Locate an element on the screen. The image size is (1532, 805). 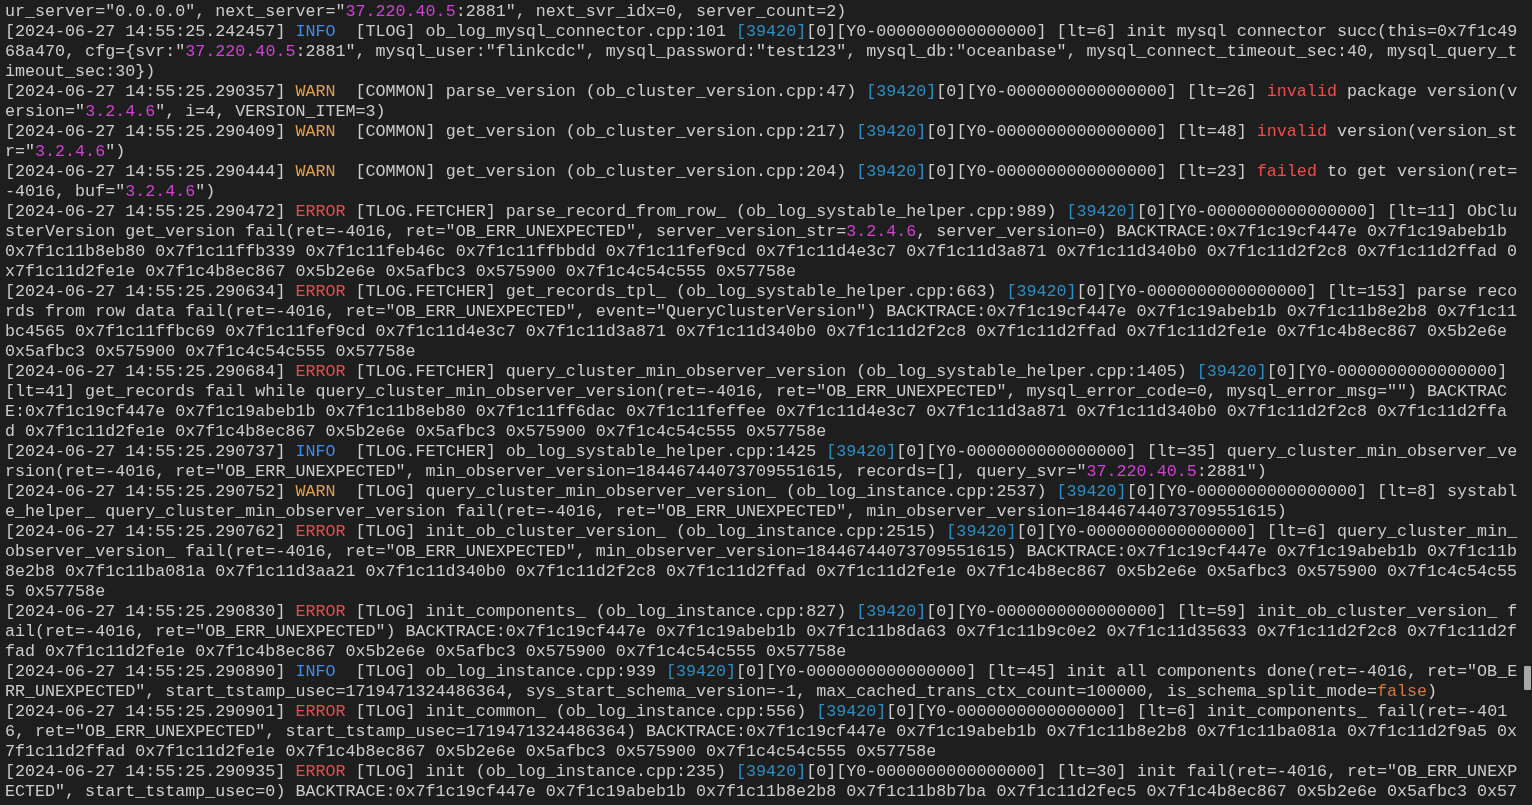
log-line: [2024-06-27 14:55:25.290890] INFO [TLOG] ob_log_instance.cpp:939 [39420][0][Y0-0000000000000000] [lt=45] init all components done(ret=-4016, ret="OB_ERR_UNEXPECTED", start_tstamp_usec=1719471324486364, sys_start_schema_version=-1, max_cached_trans_ctx_count=100000, is_schema_split_mode=false) is located at coordinates (762, 682).